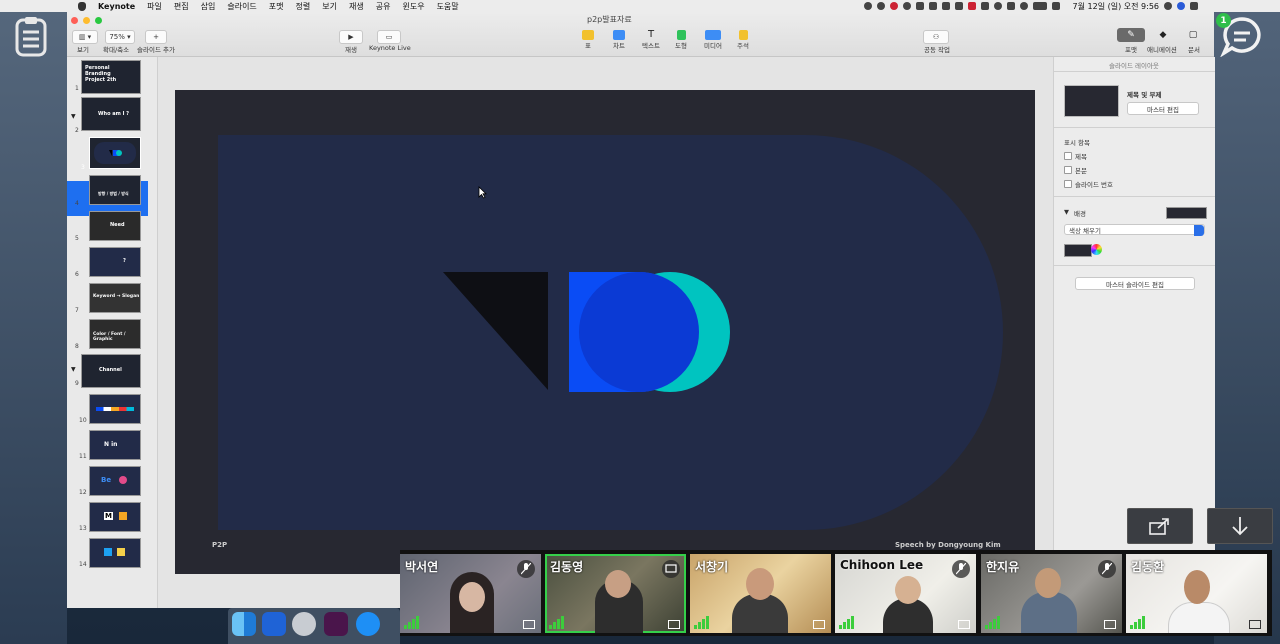 The image size is (1280, 644). I want to click on menu-app-name: Keynote, so click(116, 6).